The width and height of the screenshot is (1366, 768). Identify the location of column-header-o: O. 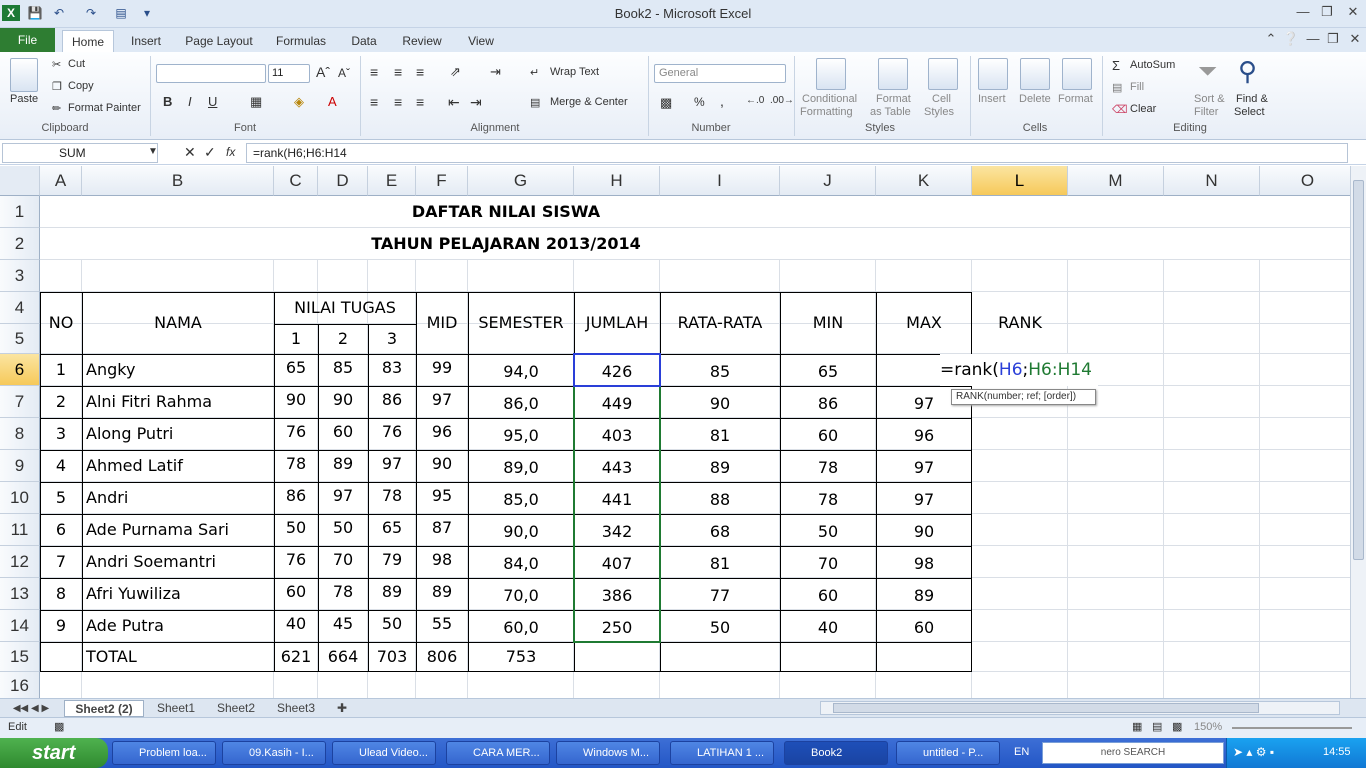
(1305, 181).